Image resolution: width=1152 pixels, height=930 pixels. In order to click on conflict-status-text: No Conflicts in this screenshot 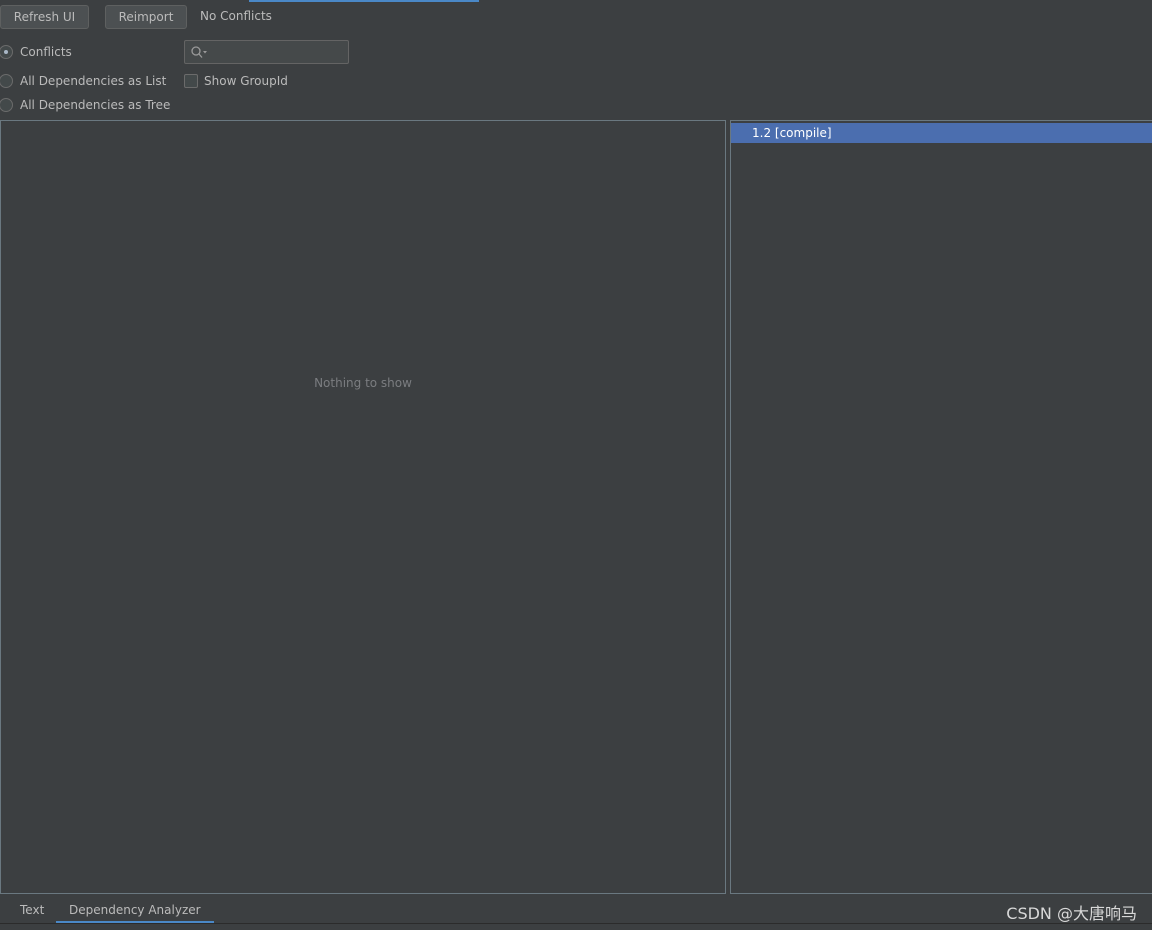, I will do `click(236, 16)`.